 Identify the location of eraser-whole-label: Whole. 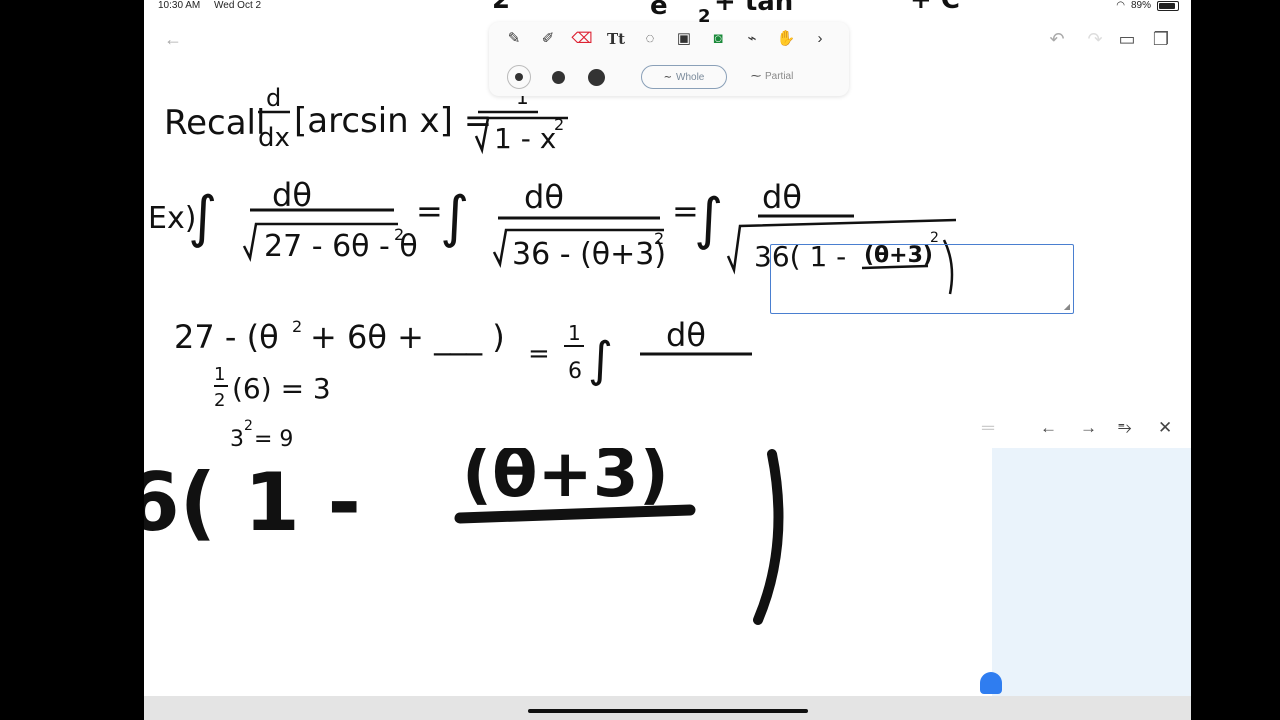
(690, 77).